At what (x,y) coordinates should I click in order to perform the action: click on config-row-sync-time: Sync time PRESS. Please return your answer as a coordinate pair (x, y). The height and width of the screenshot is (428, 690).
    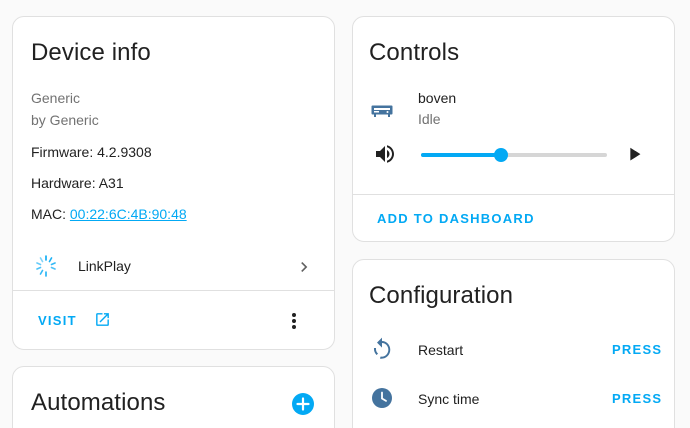
    Looking at the image, I should click on (513, 398).